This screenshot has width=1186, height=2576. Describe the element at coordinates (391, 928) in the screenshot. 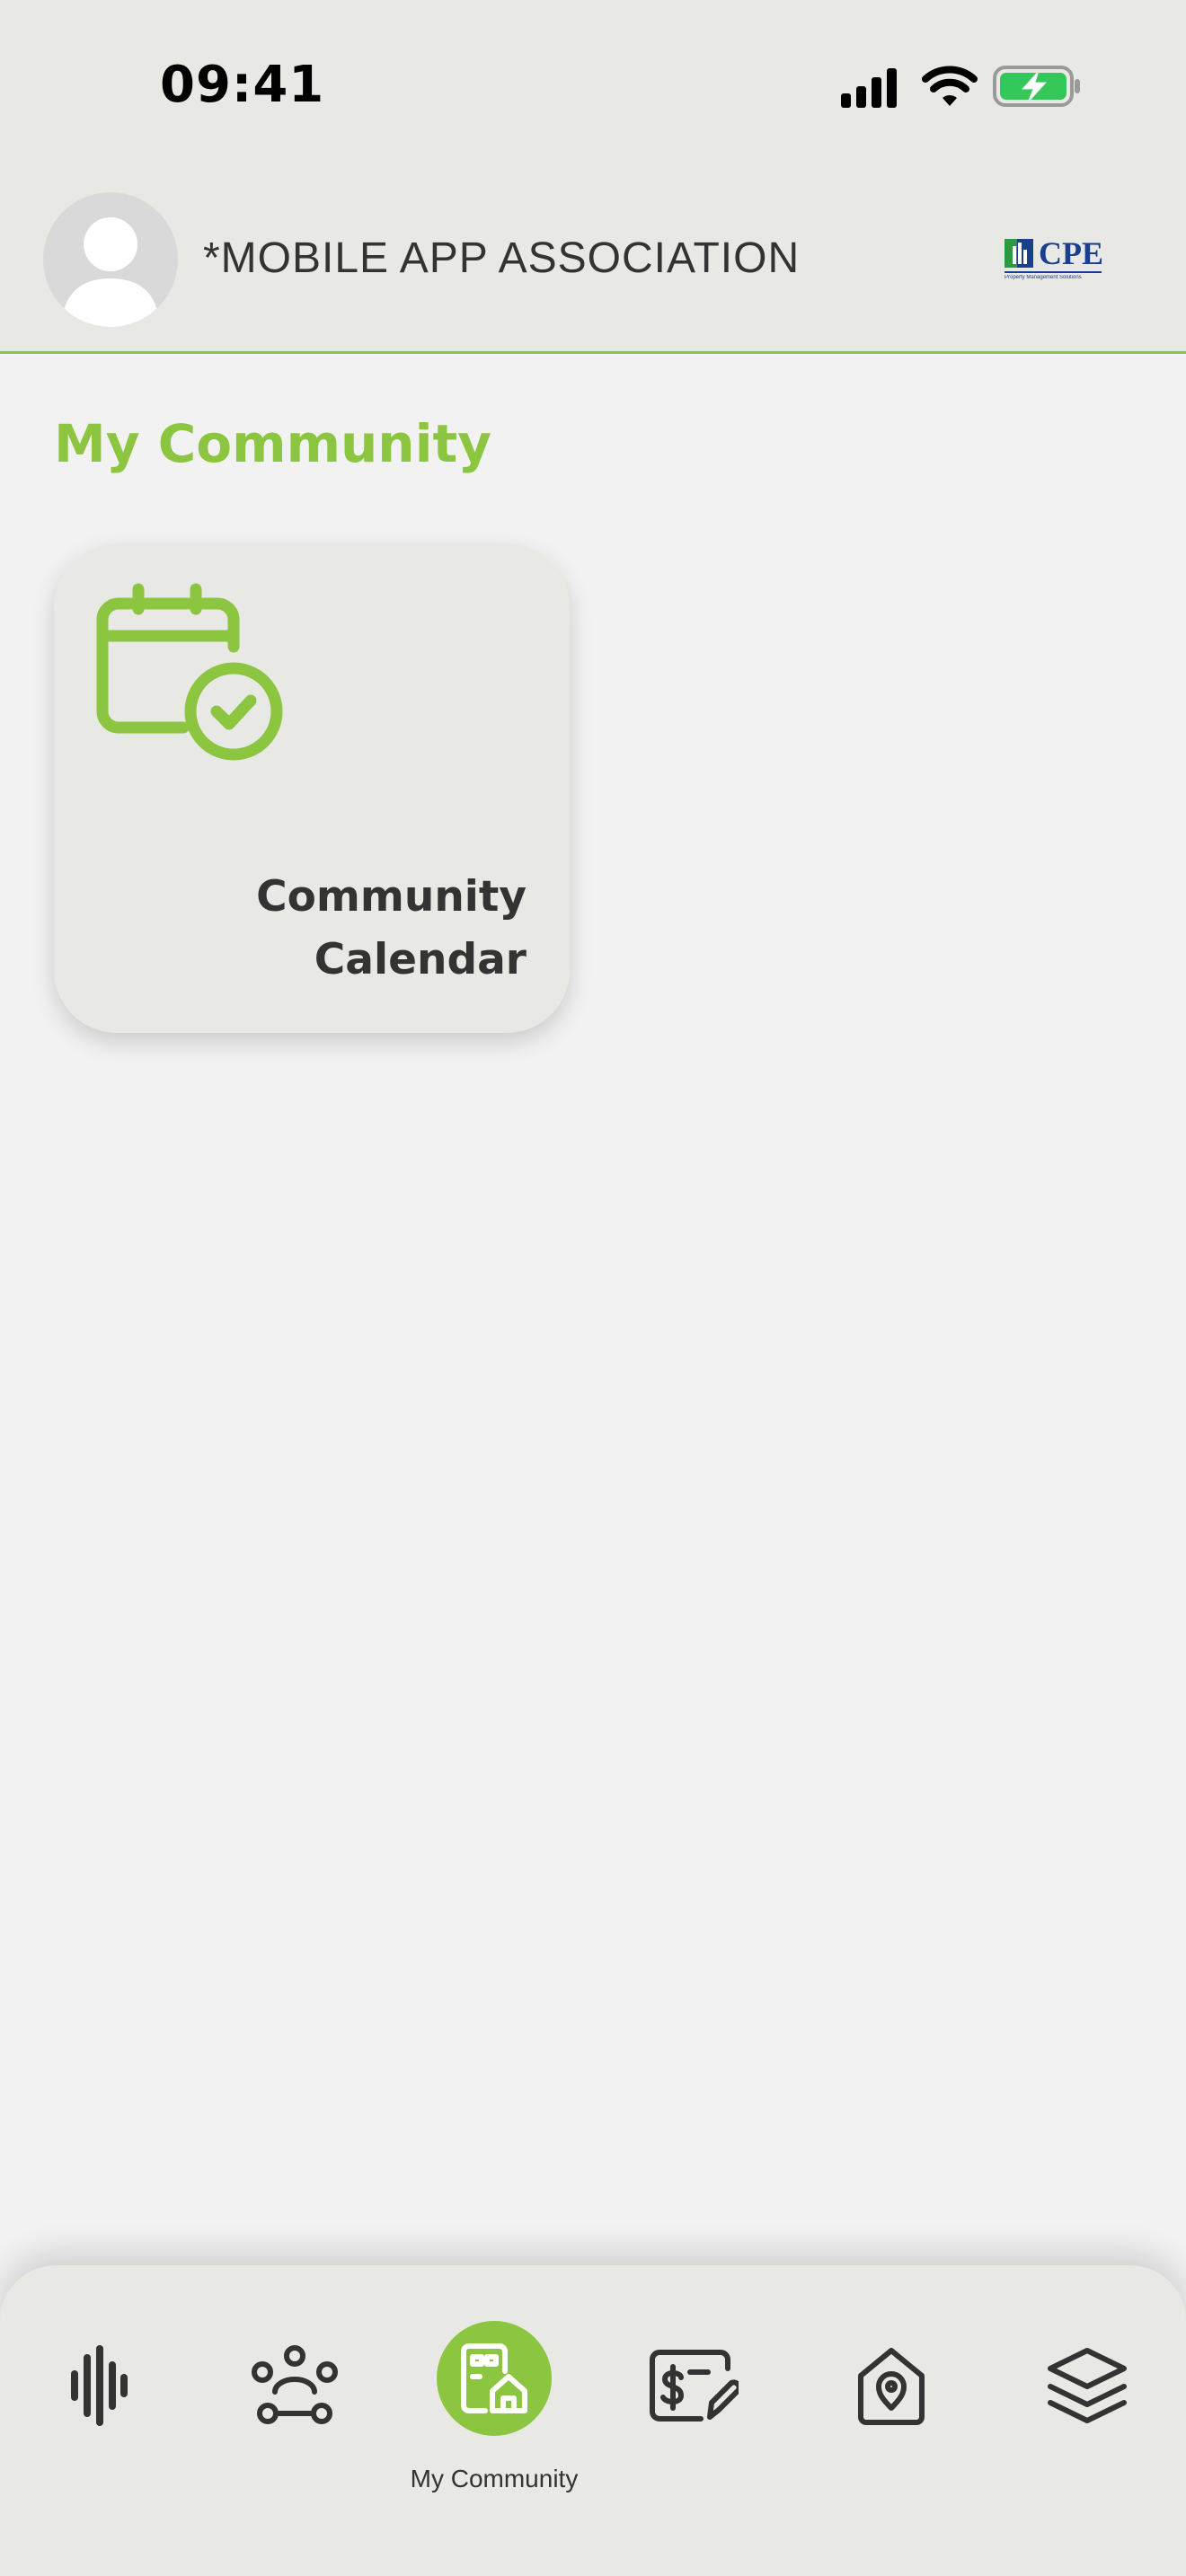

I see `tile-label: Community Calendar` at that location.